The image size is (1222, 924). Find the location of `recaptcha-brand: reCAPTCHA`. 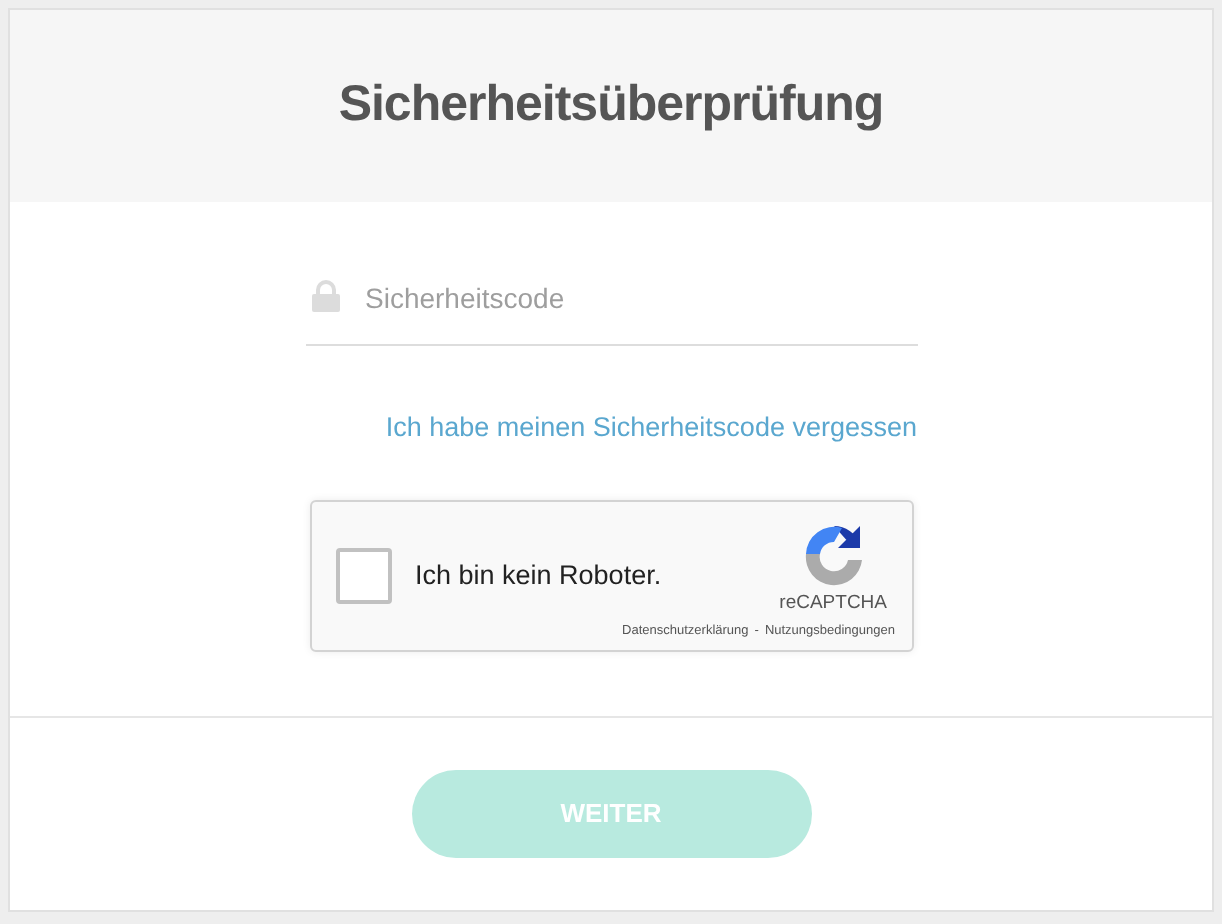

recaptcha-brand: reCAPTCHA is located at coordinates (833, 604).